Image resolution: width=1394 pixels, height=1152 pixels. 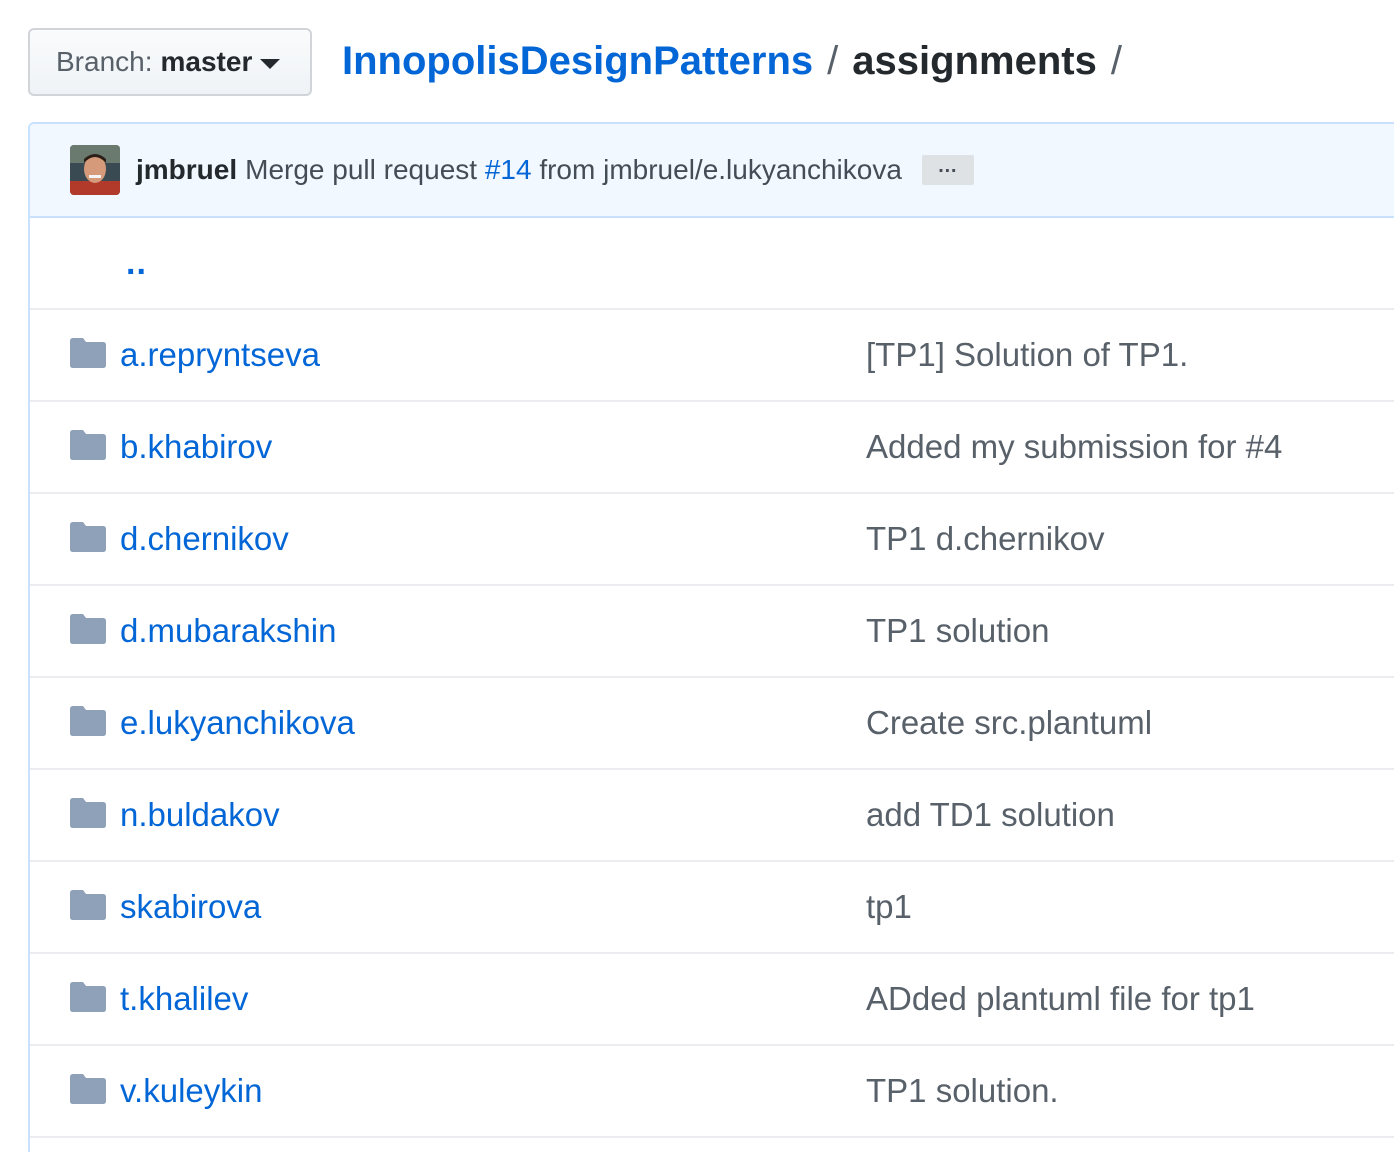 I want to click on branch-select-button: Branch: master, so click(x=170, y=62).